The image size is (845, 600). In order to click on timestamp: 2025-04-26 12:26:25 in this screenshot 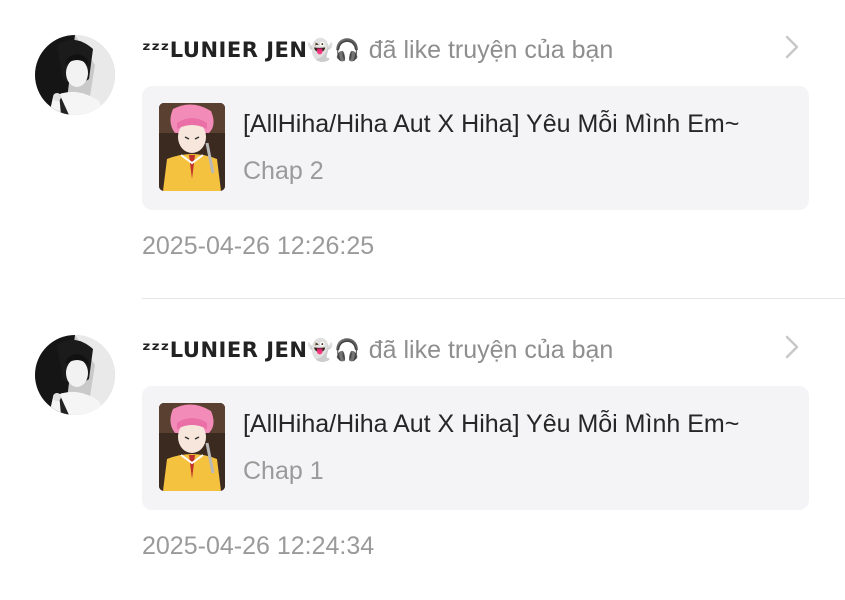, I will do `click(258, 246)`.